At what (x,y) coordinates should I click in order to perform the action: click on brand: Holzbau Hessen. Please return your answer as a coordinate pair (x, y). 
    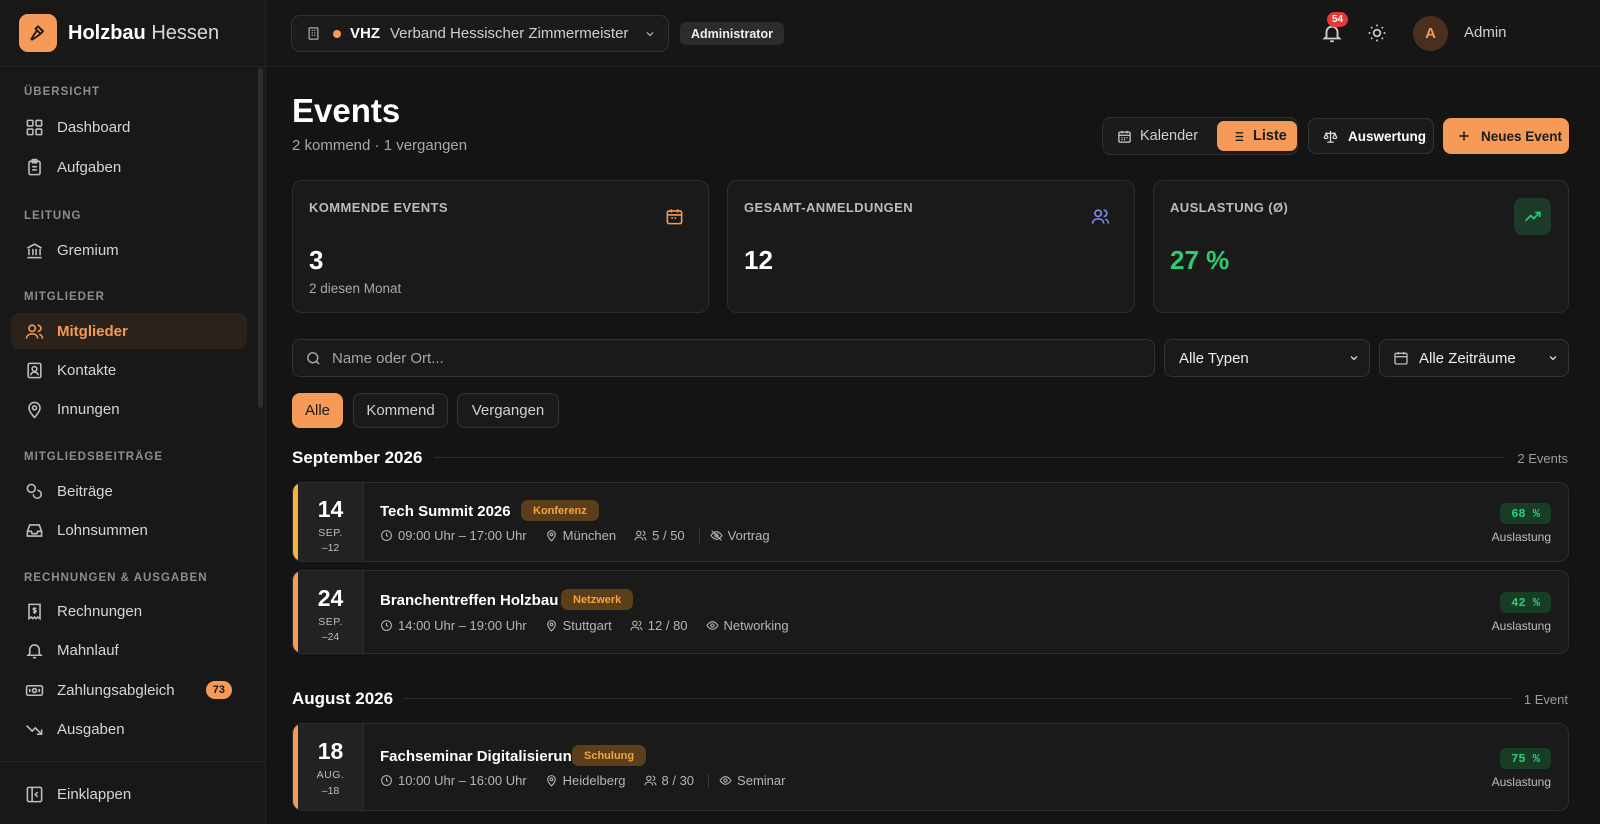
    Looking at the image, I should click on (132, 33).